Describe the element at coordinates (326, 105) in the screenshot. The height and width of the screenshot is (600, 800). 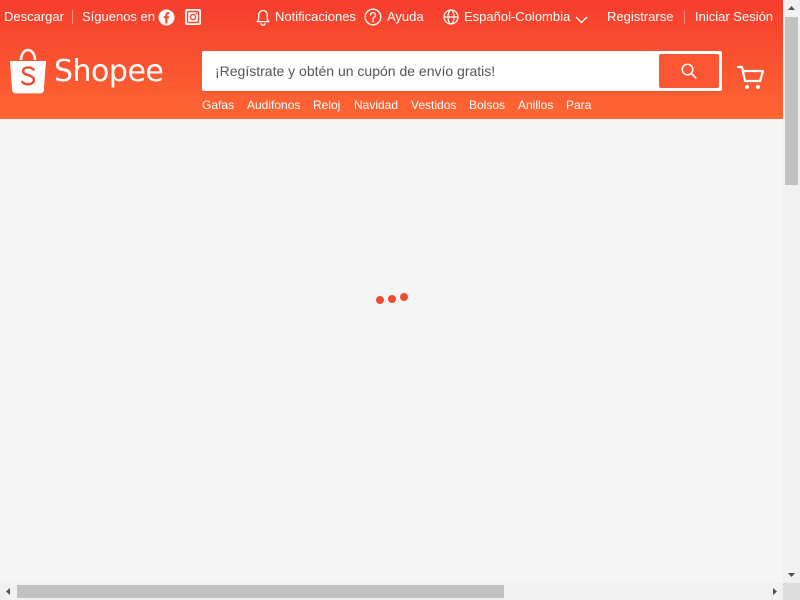
I see `suggestion-link: Reloj` at that location.